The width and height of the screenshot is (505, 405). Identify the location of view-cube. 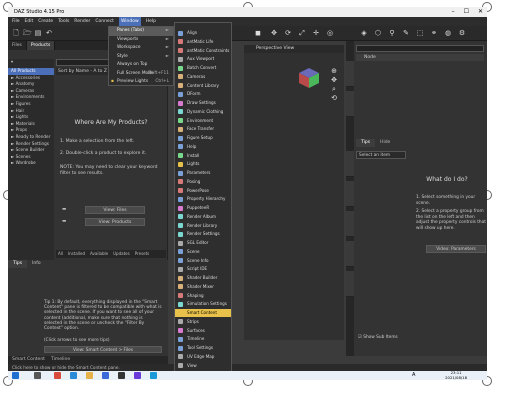
(309, 78).